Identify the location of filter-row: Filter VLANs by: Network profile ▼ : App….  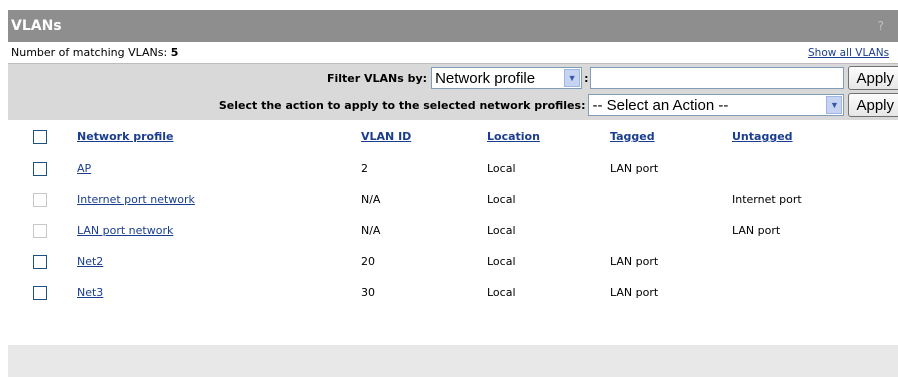
(453, 78).